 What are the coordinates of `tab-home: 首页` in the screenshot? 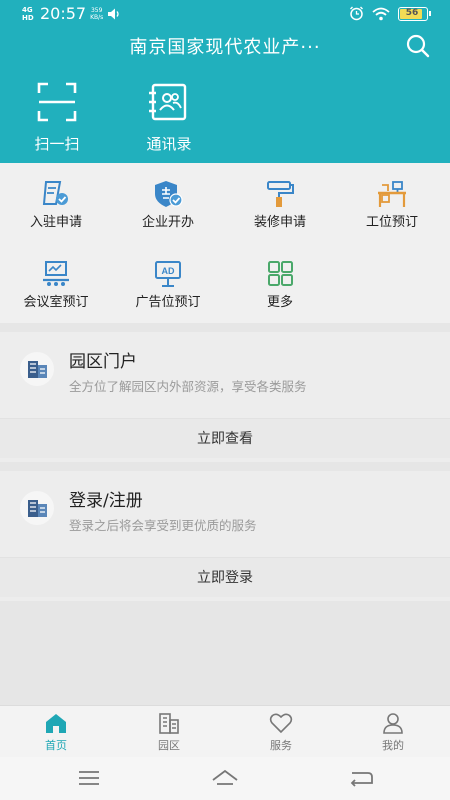 It's located at (56, 732).